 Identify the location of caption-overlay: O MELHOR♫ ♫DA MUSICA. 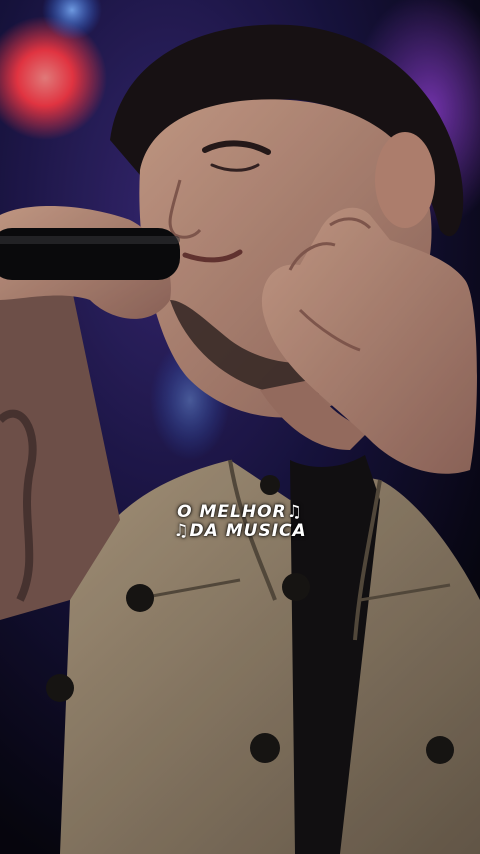
(240, 522).